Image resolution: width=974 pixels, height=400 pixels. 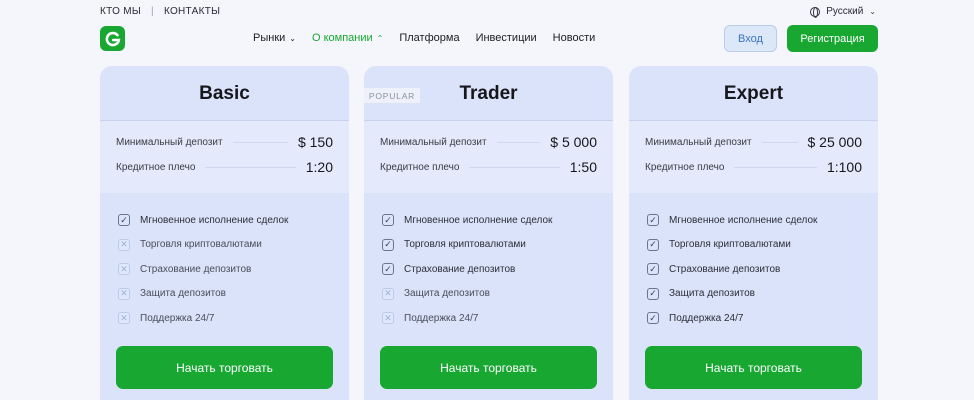 I want to click on language-label: Русский, so click(x=845, y=11).